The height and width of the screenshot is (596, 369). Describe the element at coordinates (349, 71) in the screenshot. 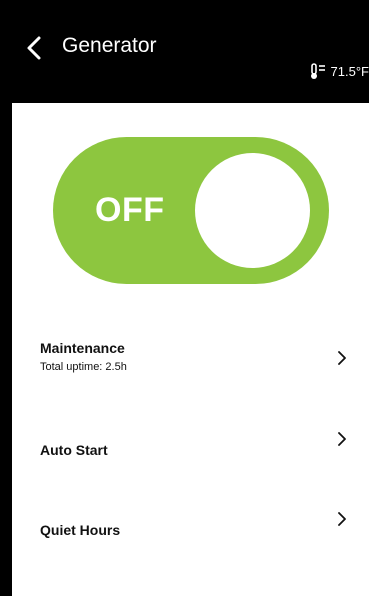

I see `temperature-value: 71.5°F` at that location.